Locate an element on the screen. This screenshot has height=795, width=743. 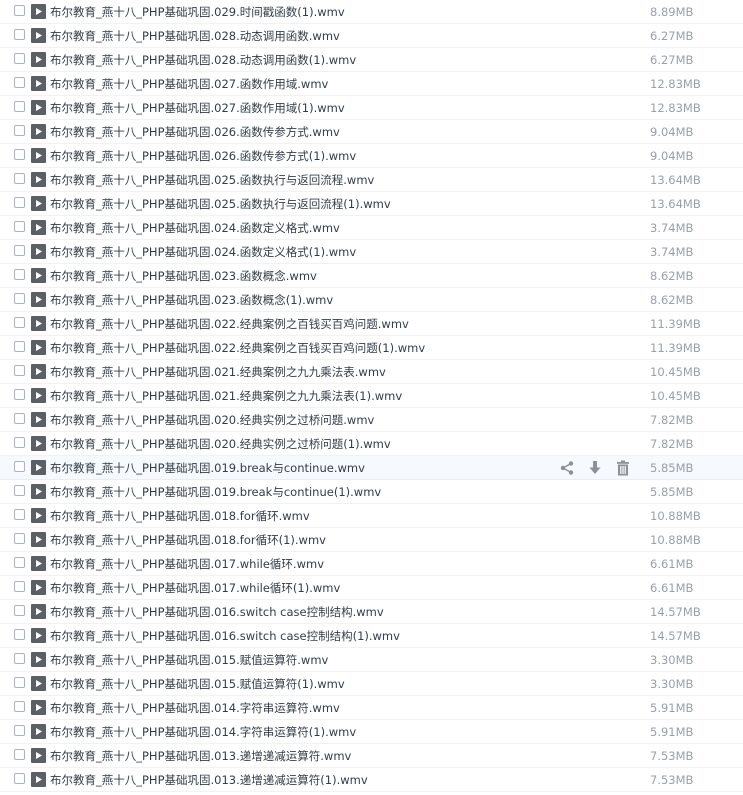
file-name: 布尔教育_燕十八_PHP基础巩固.024.函数定义格式(1).wmv is located at coordinates (203, 252).